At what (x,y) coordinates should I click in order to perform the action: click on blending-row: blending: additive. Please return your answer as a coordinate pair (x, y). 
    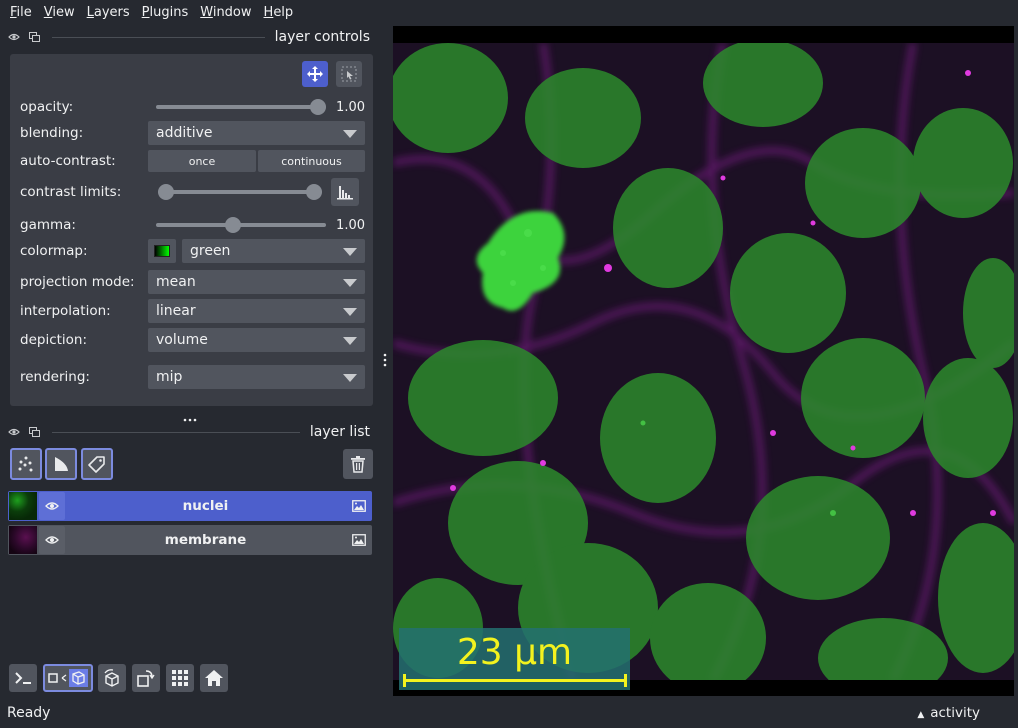
    Looking at the image, I should click on (192, 133).